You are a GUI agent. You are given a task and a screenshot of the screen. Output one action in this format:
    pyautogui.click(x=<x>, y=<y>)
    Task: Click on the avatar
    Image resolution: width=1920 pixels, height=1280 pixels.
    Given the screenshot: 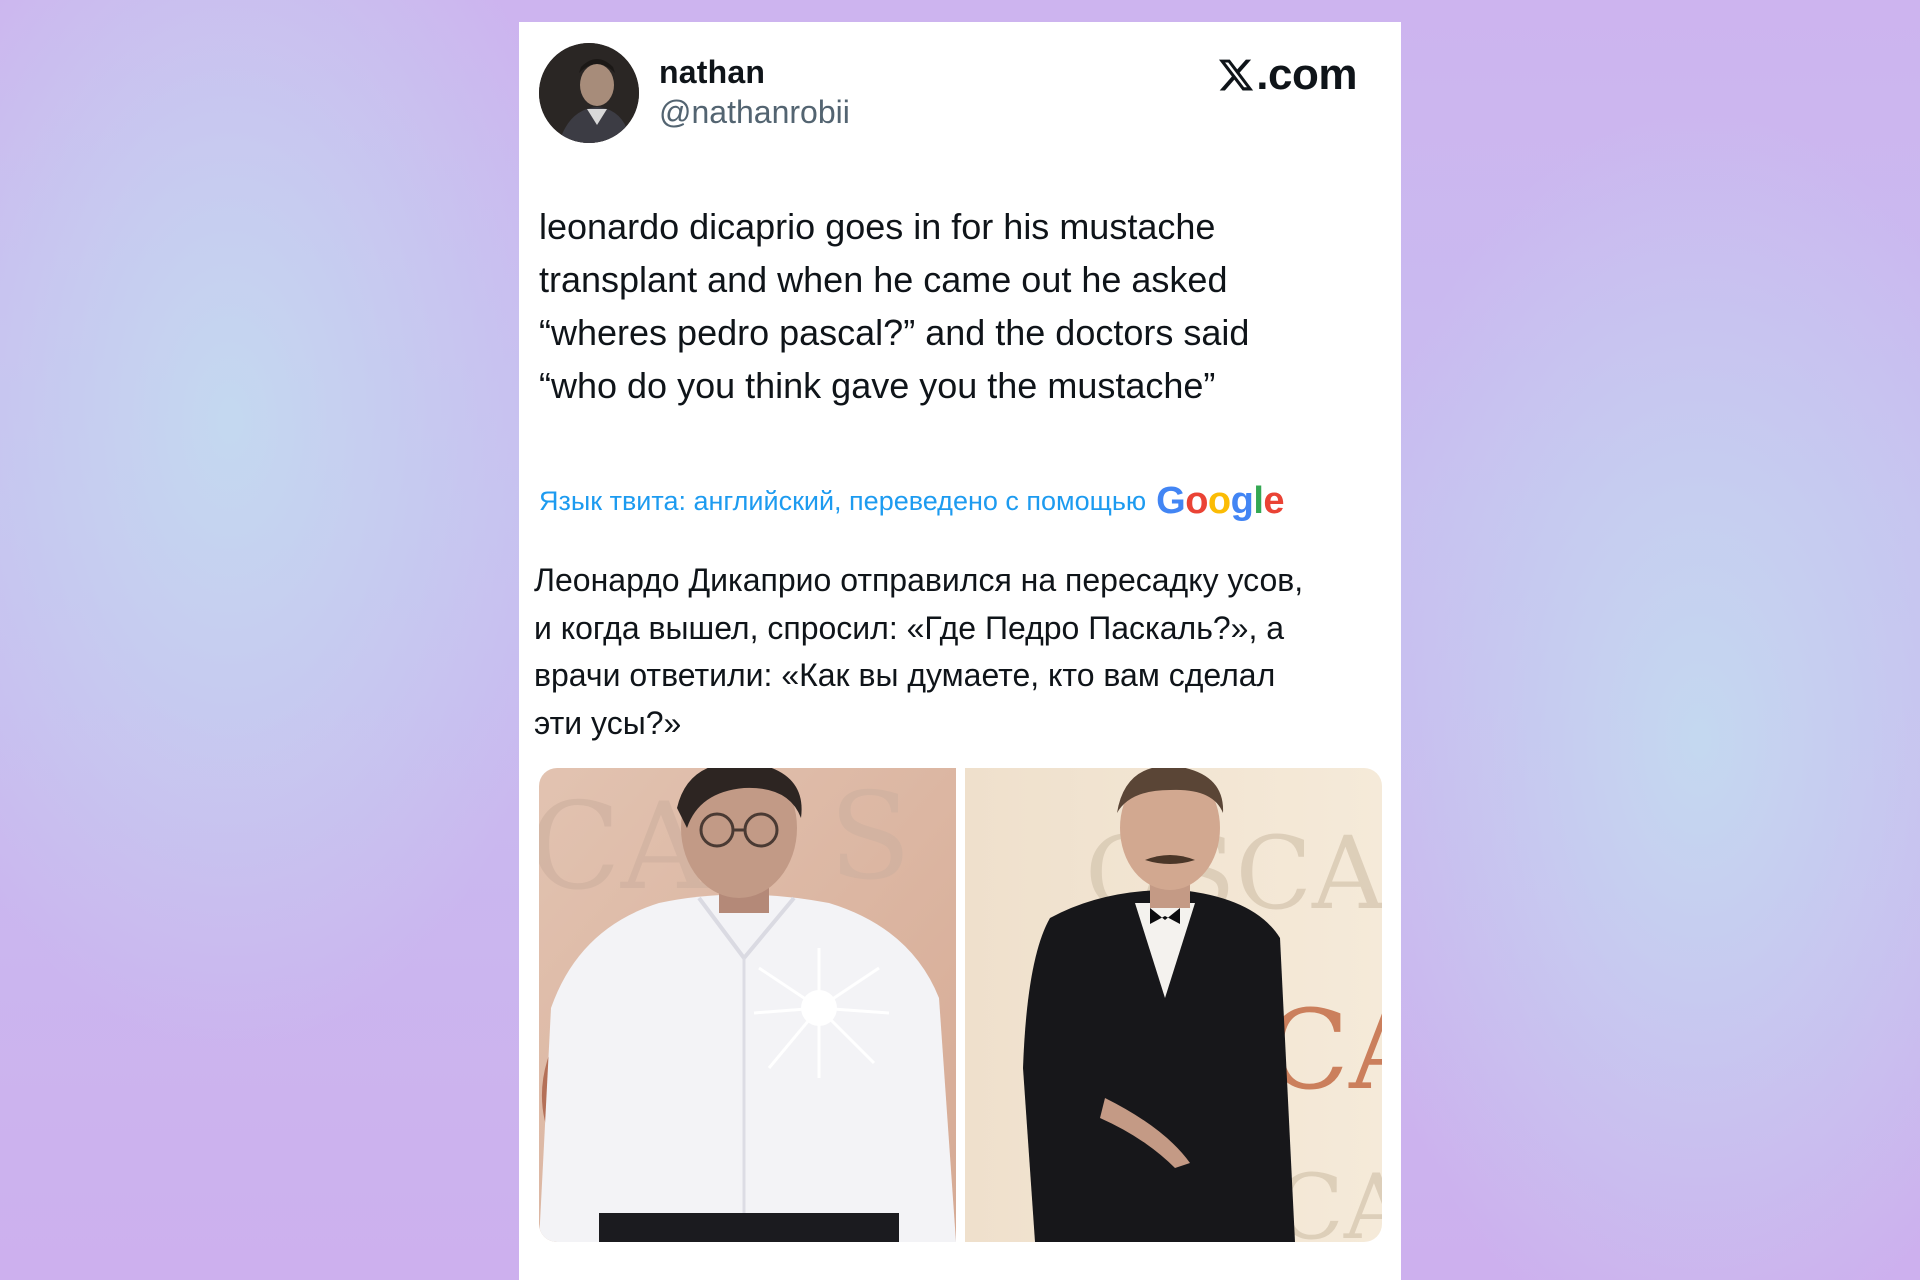 What is the action you would take?
    pyautogui.click(x=589, y=93)
    